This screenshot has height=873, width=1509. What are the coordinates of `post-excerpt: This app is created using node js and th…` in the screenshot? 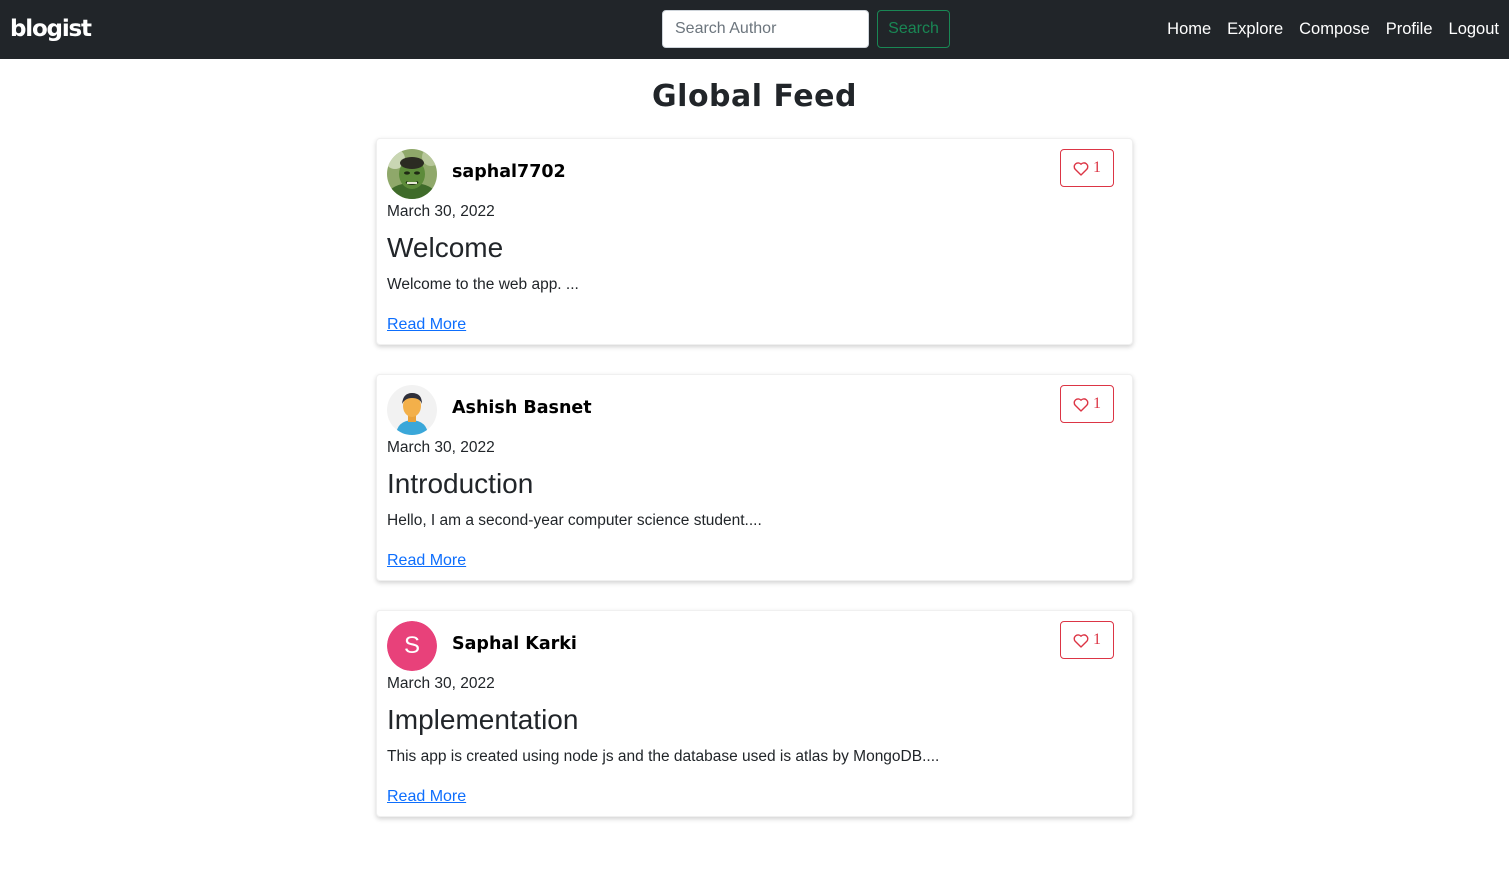 It's located at (663, 756).